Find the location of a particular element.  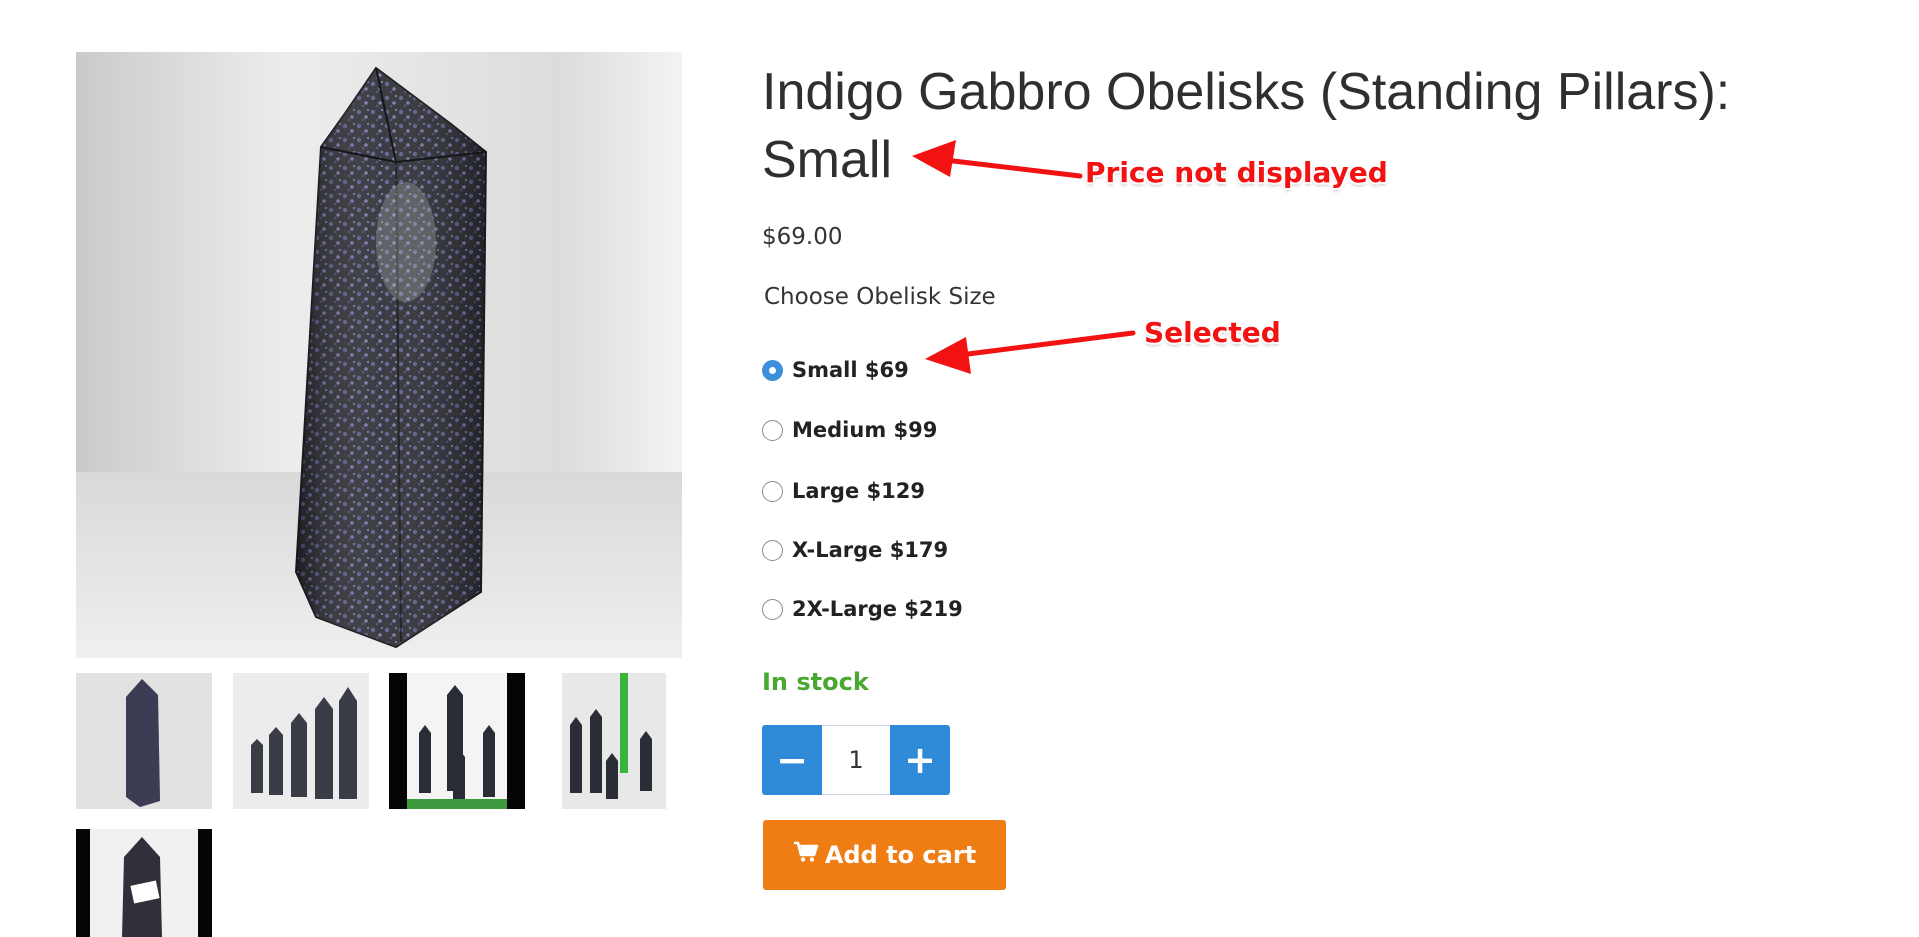

quantity-decrease-button: − is located at coordinates (792, 760).